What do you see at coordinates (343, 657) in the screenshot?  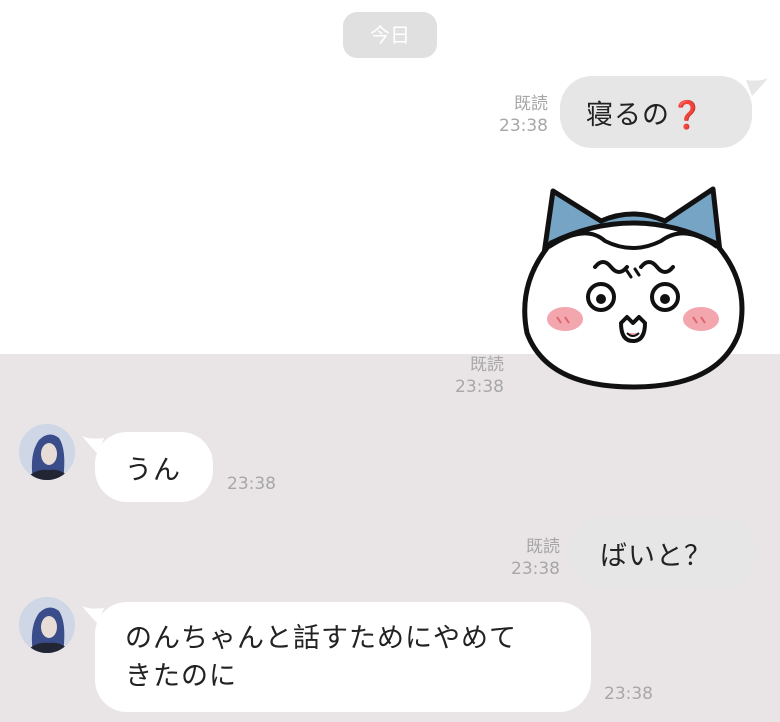 I see `message-bubble-incoming: のんちゃんと話すためにやめて きたのに` at bounding box center [343, 657].